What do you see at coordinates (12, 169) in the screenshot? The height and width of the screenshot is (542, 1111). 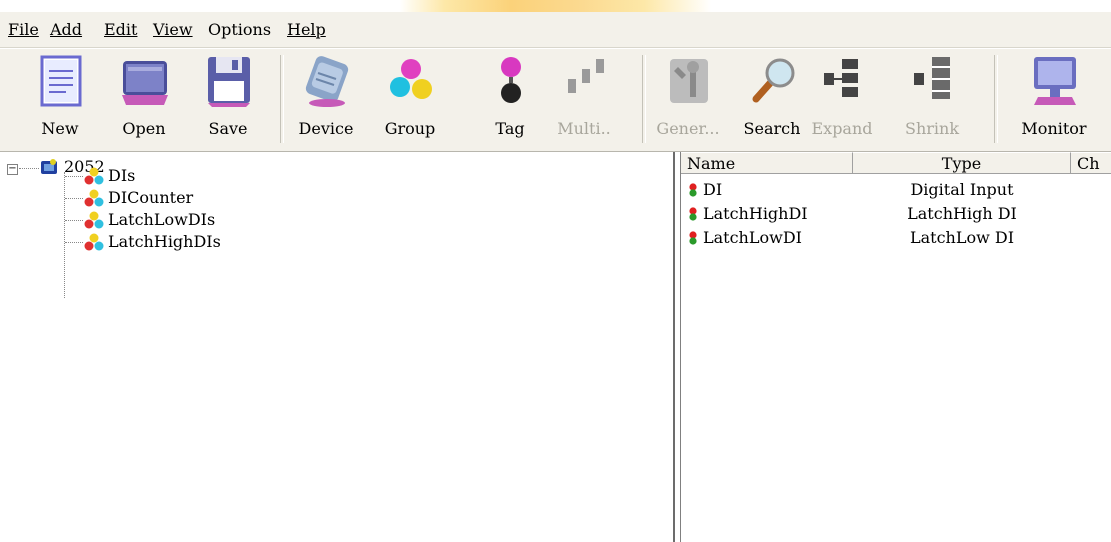 I see `tree-collapse-toggle: −` at bounding box center [12, 169].